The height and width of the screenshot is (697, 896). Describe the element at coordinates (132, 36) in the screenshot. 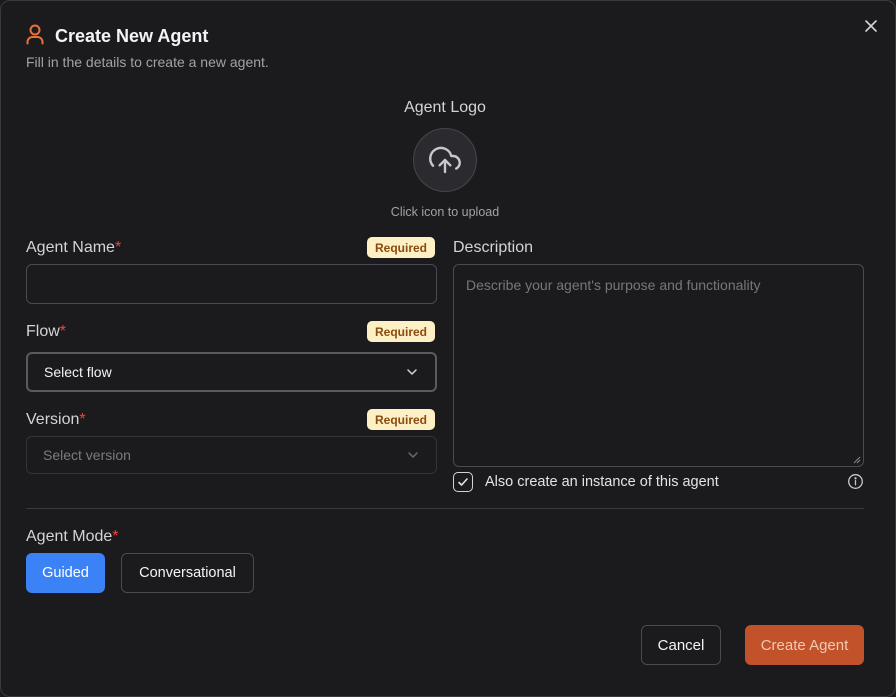

I see `dialog-title: Create New Agent` at that location.